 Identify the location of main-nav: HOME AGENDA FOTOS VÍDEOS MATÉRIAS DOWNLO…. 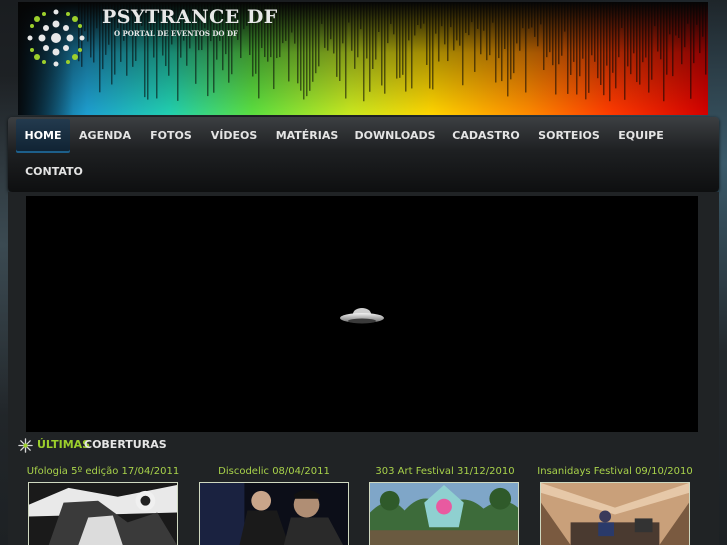
(363, 154).